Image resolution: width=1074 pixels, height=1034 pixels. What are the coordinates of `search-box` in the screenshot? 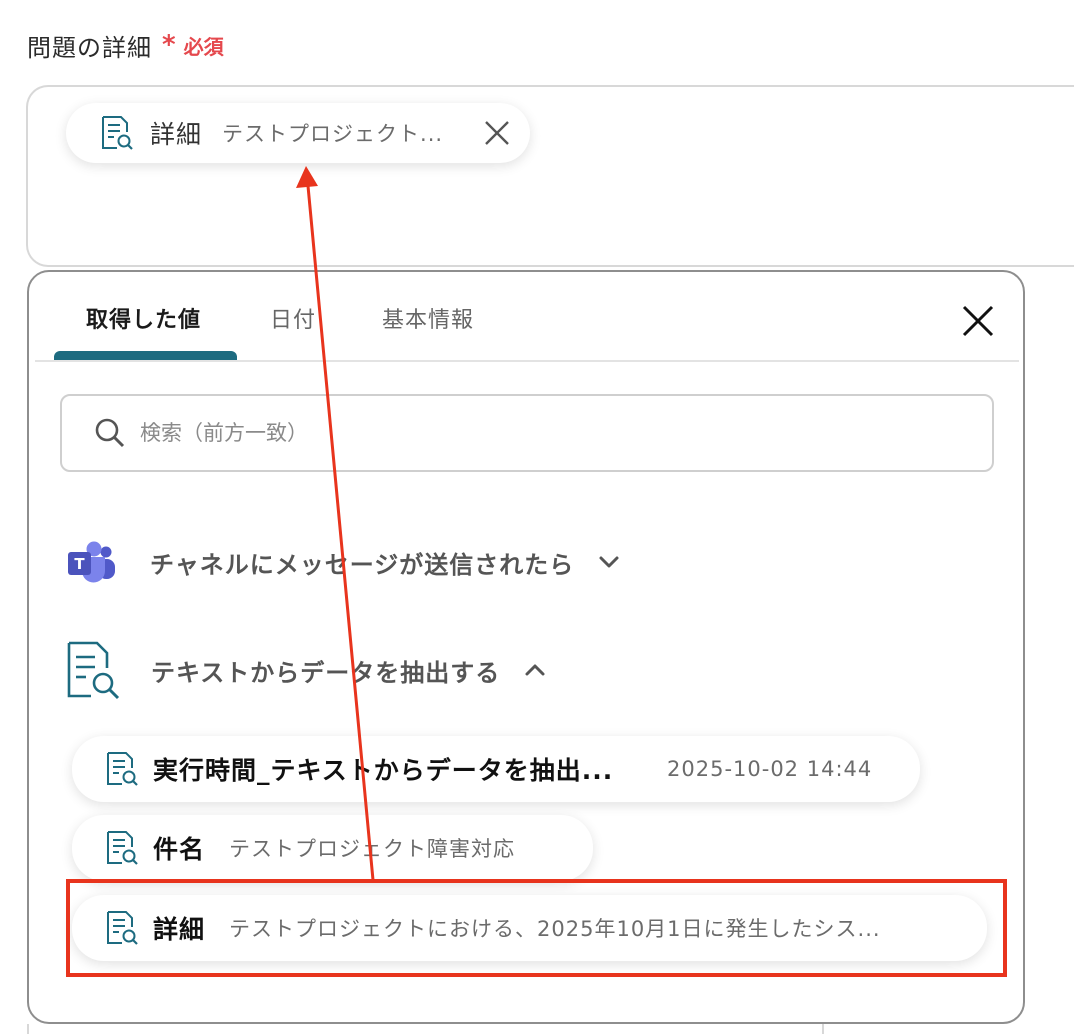 It's located at (527, 433).